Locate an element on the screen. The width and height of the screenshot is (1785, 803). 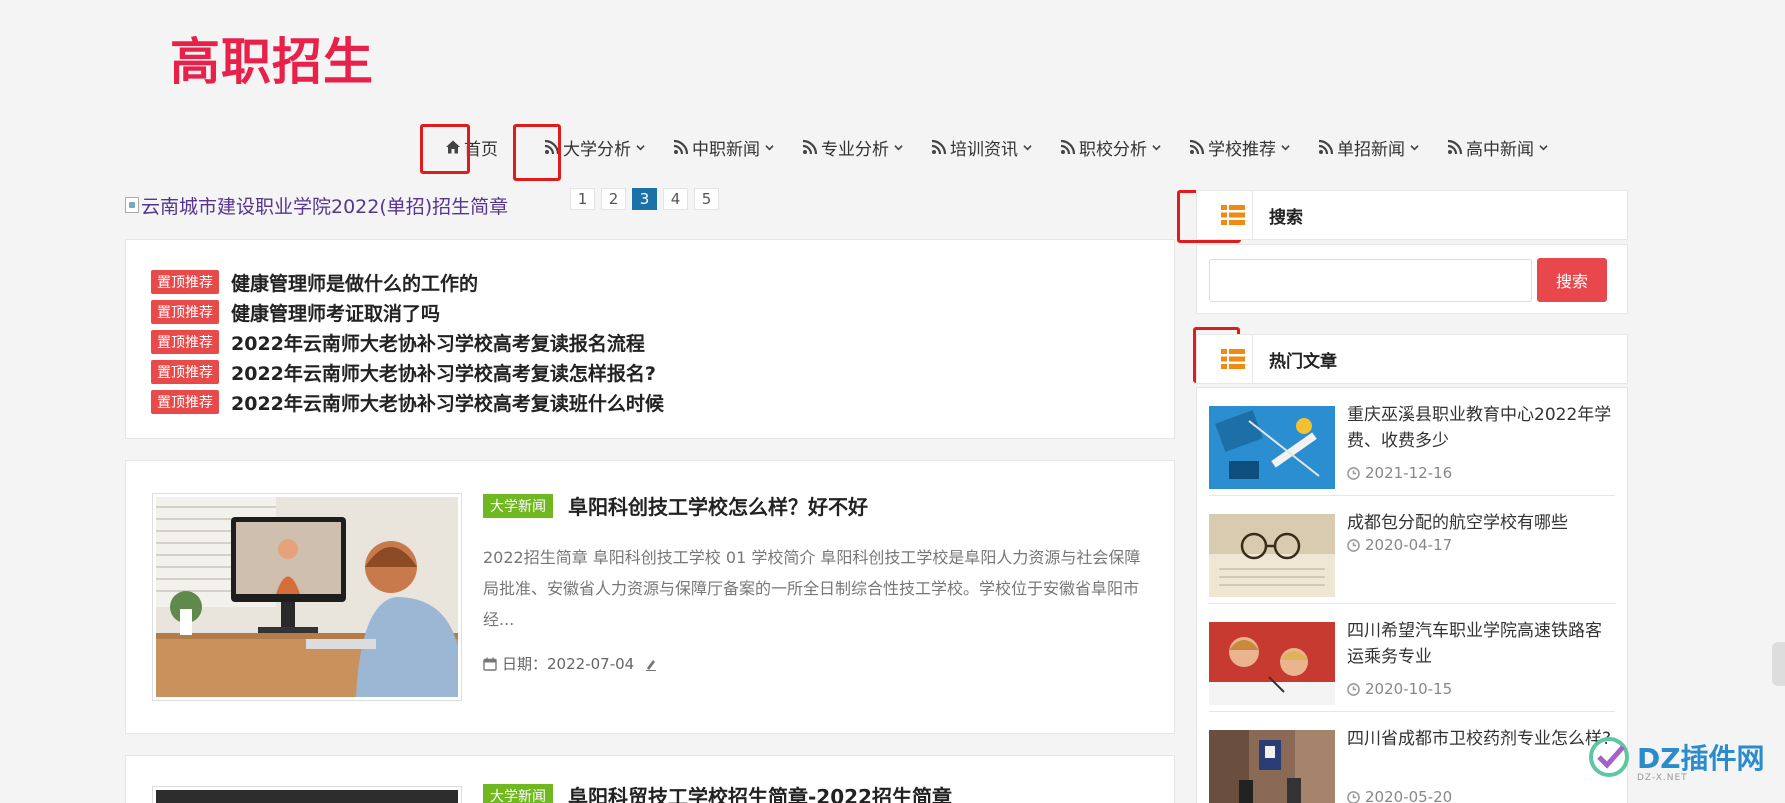
hot-post-item: 成都包分配的航空学校有哪些 2020-04-17 is located at coordinates (1412, 550).